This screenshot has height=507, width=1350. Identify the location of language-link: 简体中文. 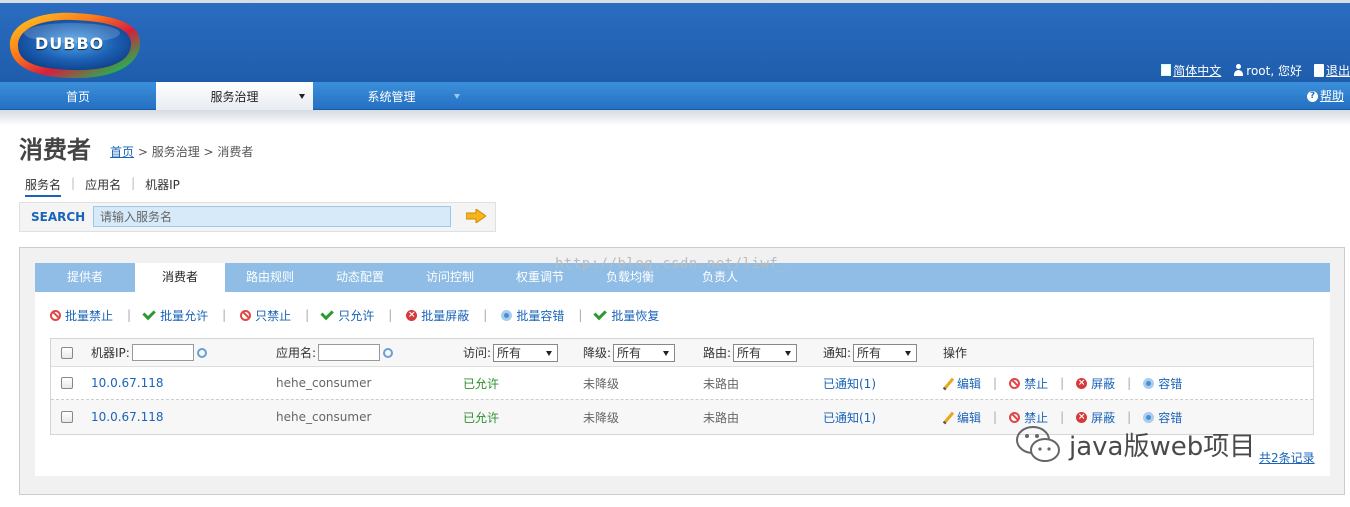
(1197, 70).